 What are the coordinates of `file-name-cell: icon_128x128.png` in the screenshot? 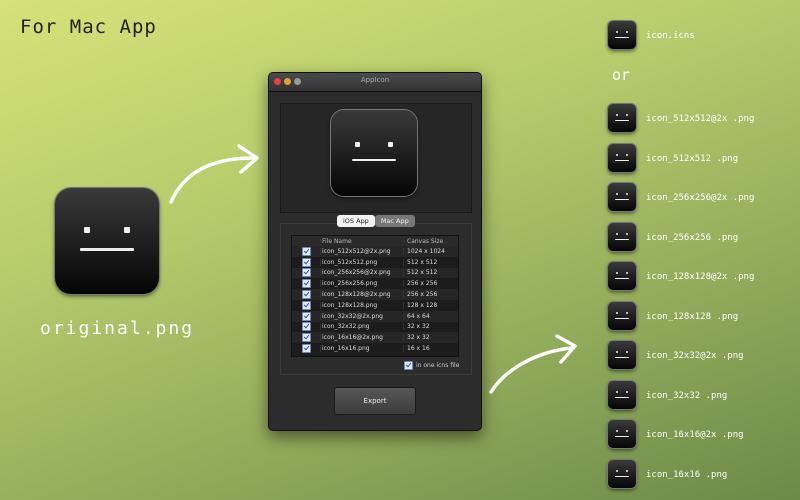 It's located at (361, 305).